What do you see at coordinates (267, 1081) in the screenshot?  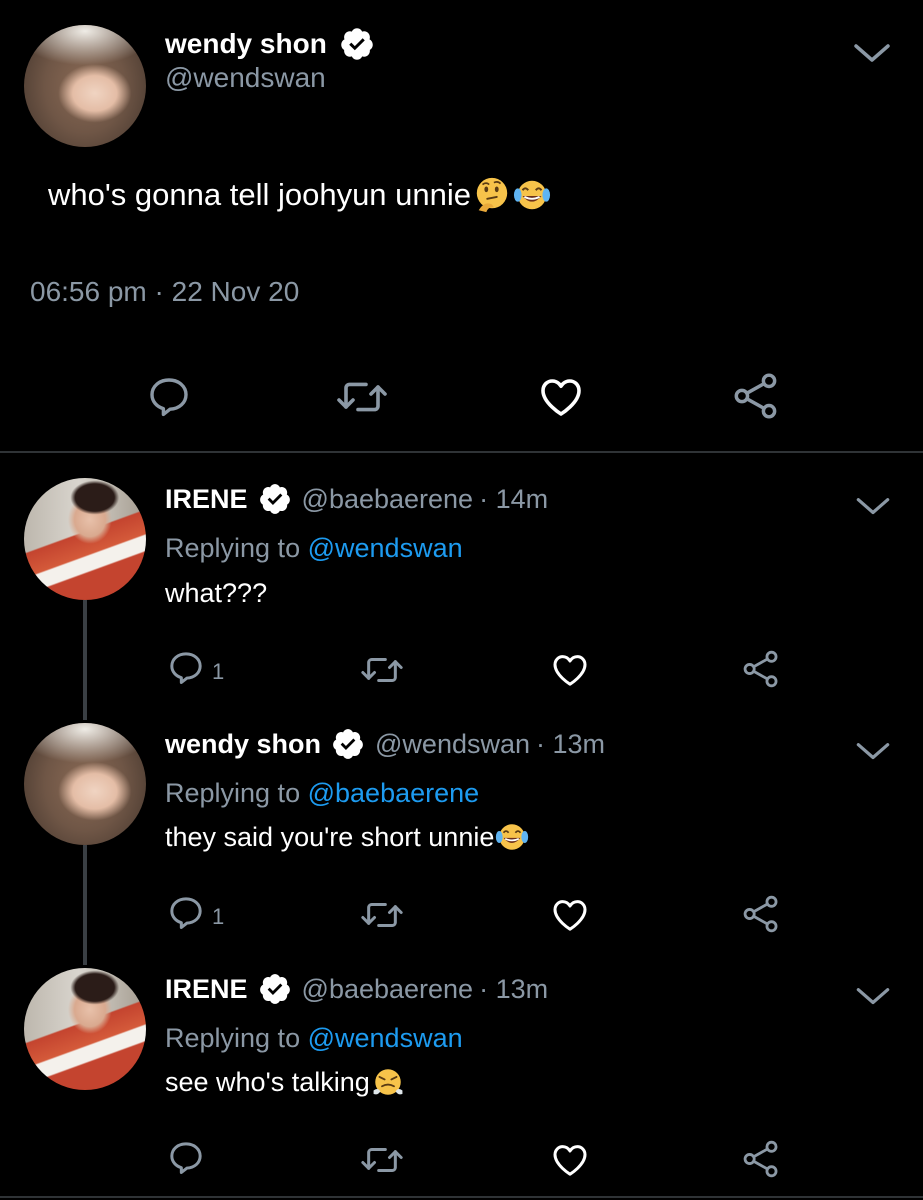 I see `reply-text: see who's talking` at bounding box center [267, 1081].